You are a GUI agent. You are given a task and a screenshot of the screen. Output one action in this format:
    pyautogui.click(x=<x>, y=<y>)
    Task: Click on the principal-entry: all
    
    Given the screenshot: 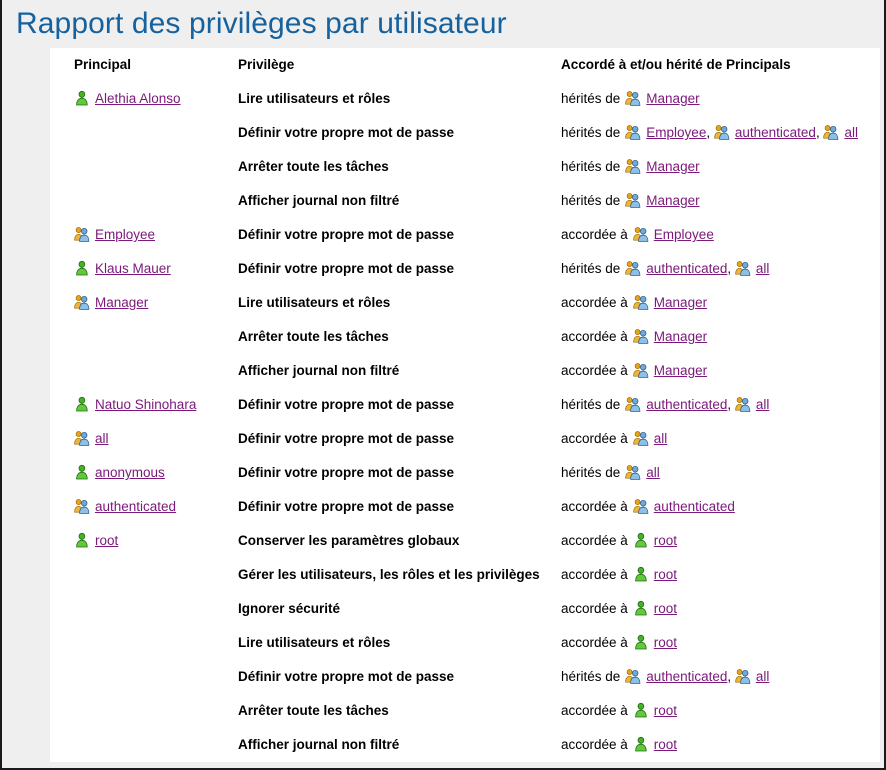 What is the action you would take?
    pyautogui.click(x=91, y=439)
    